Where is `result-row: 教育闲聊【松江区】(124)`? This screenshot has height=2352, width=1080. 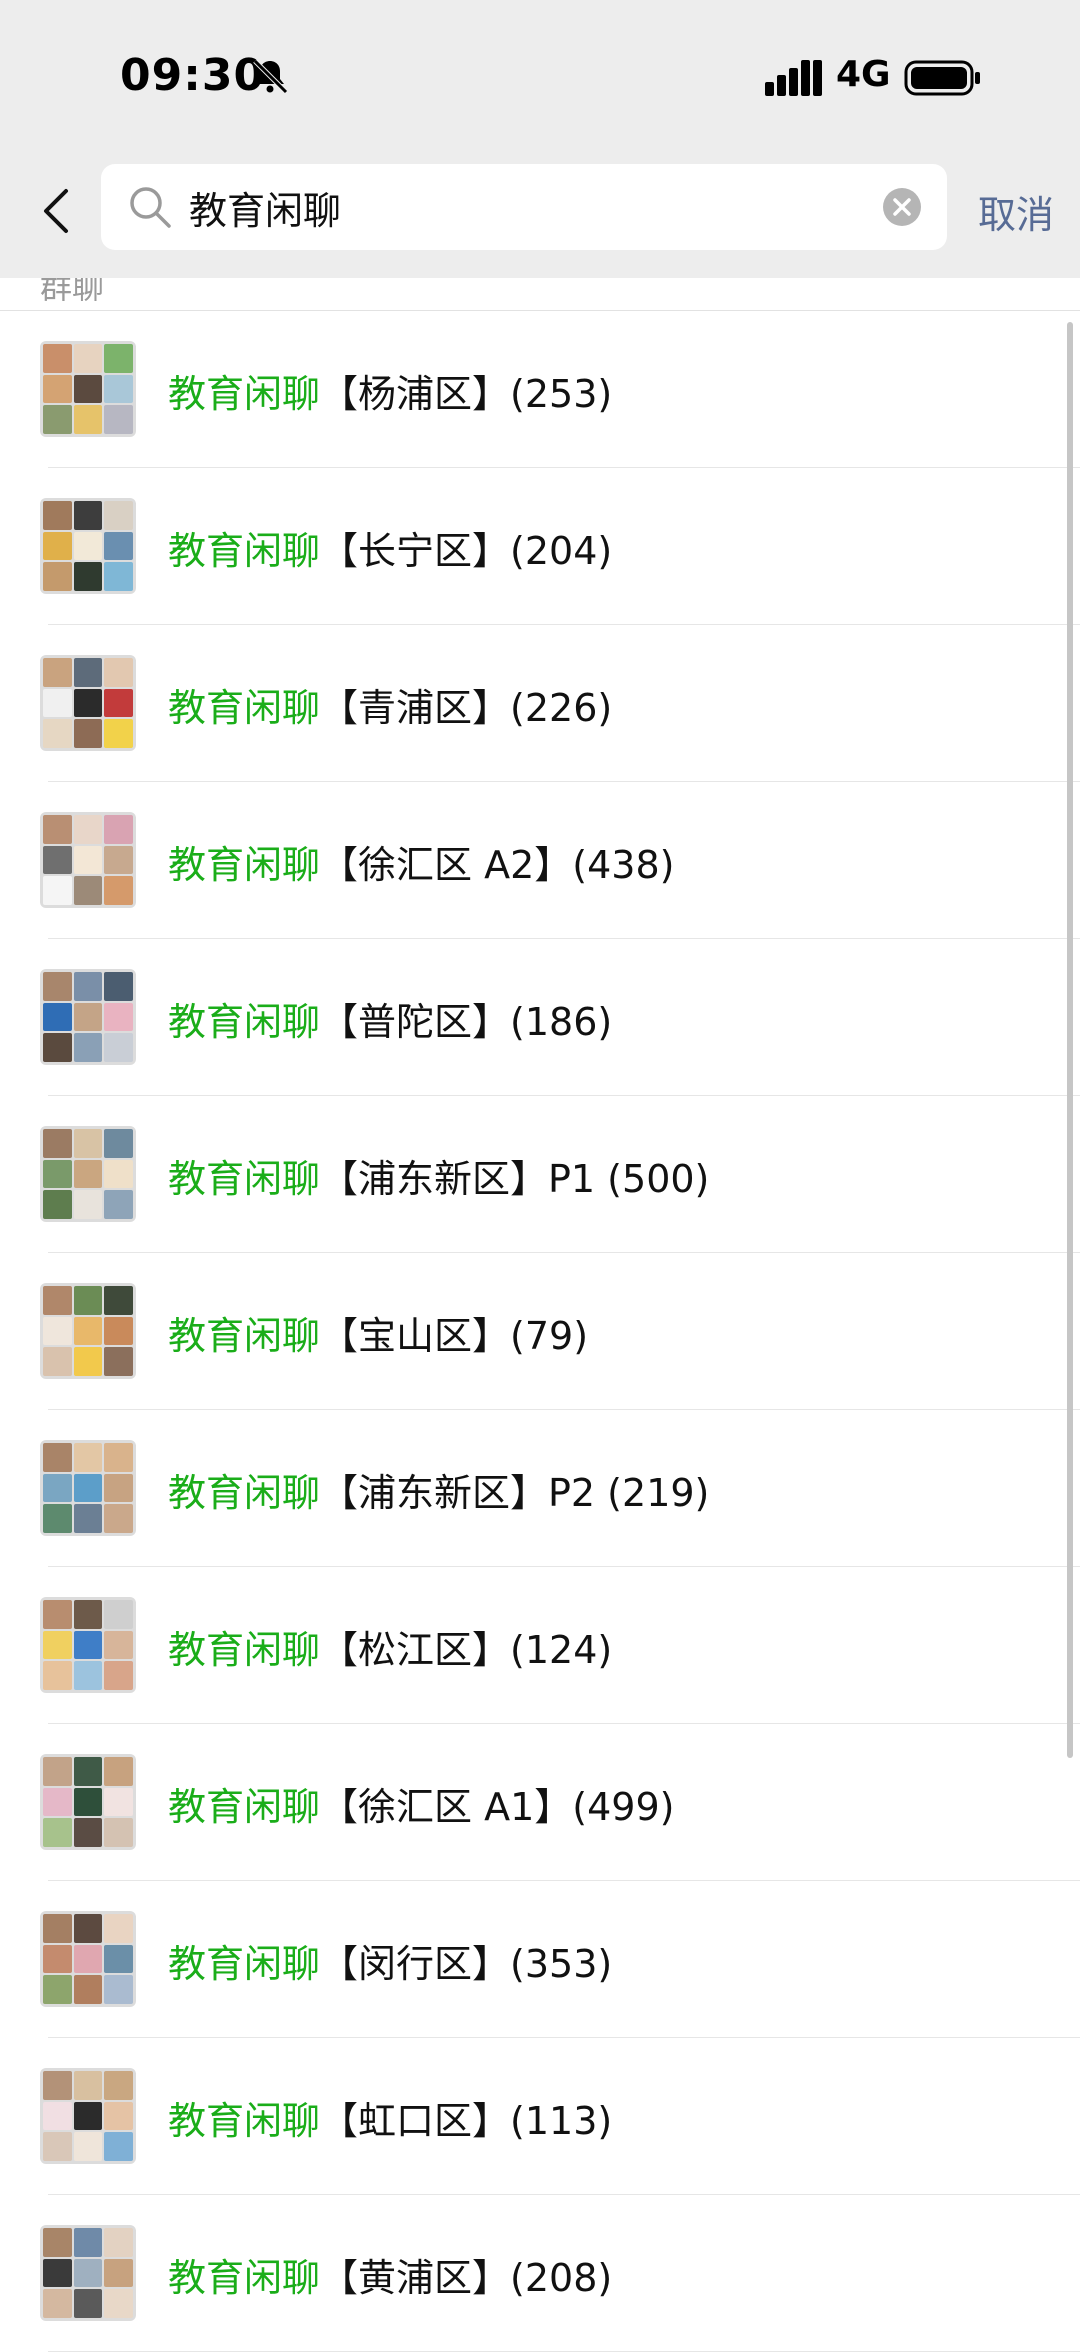
result-row: 教育闲聊【松江区】(124) is located at coordinates (540, 1645).